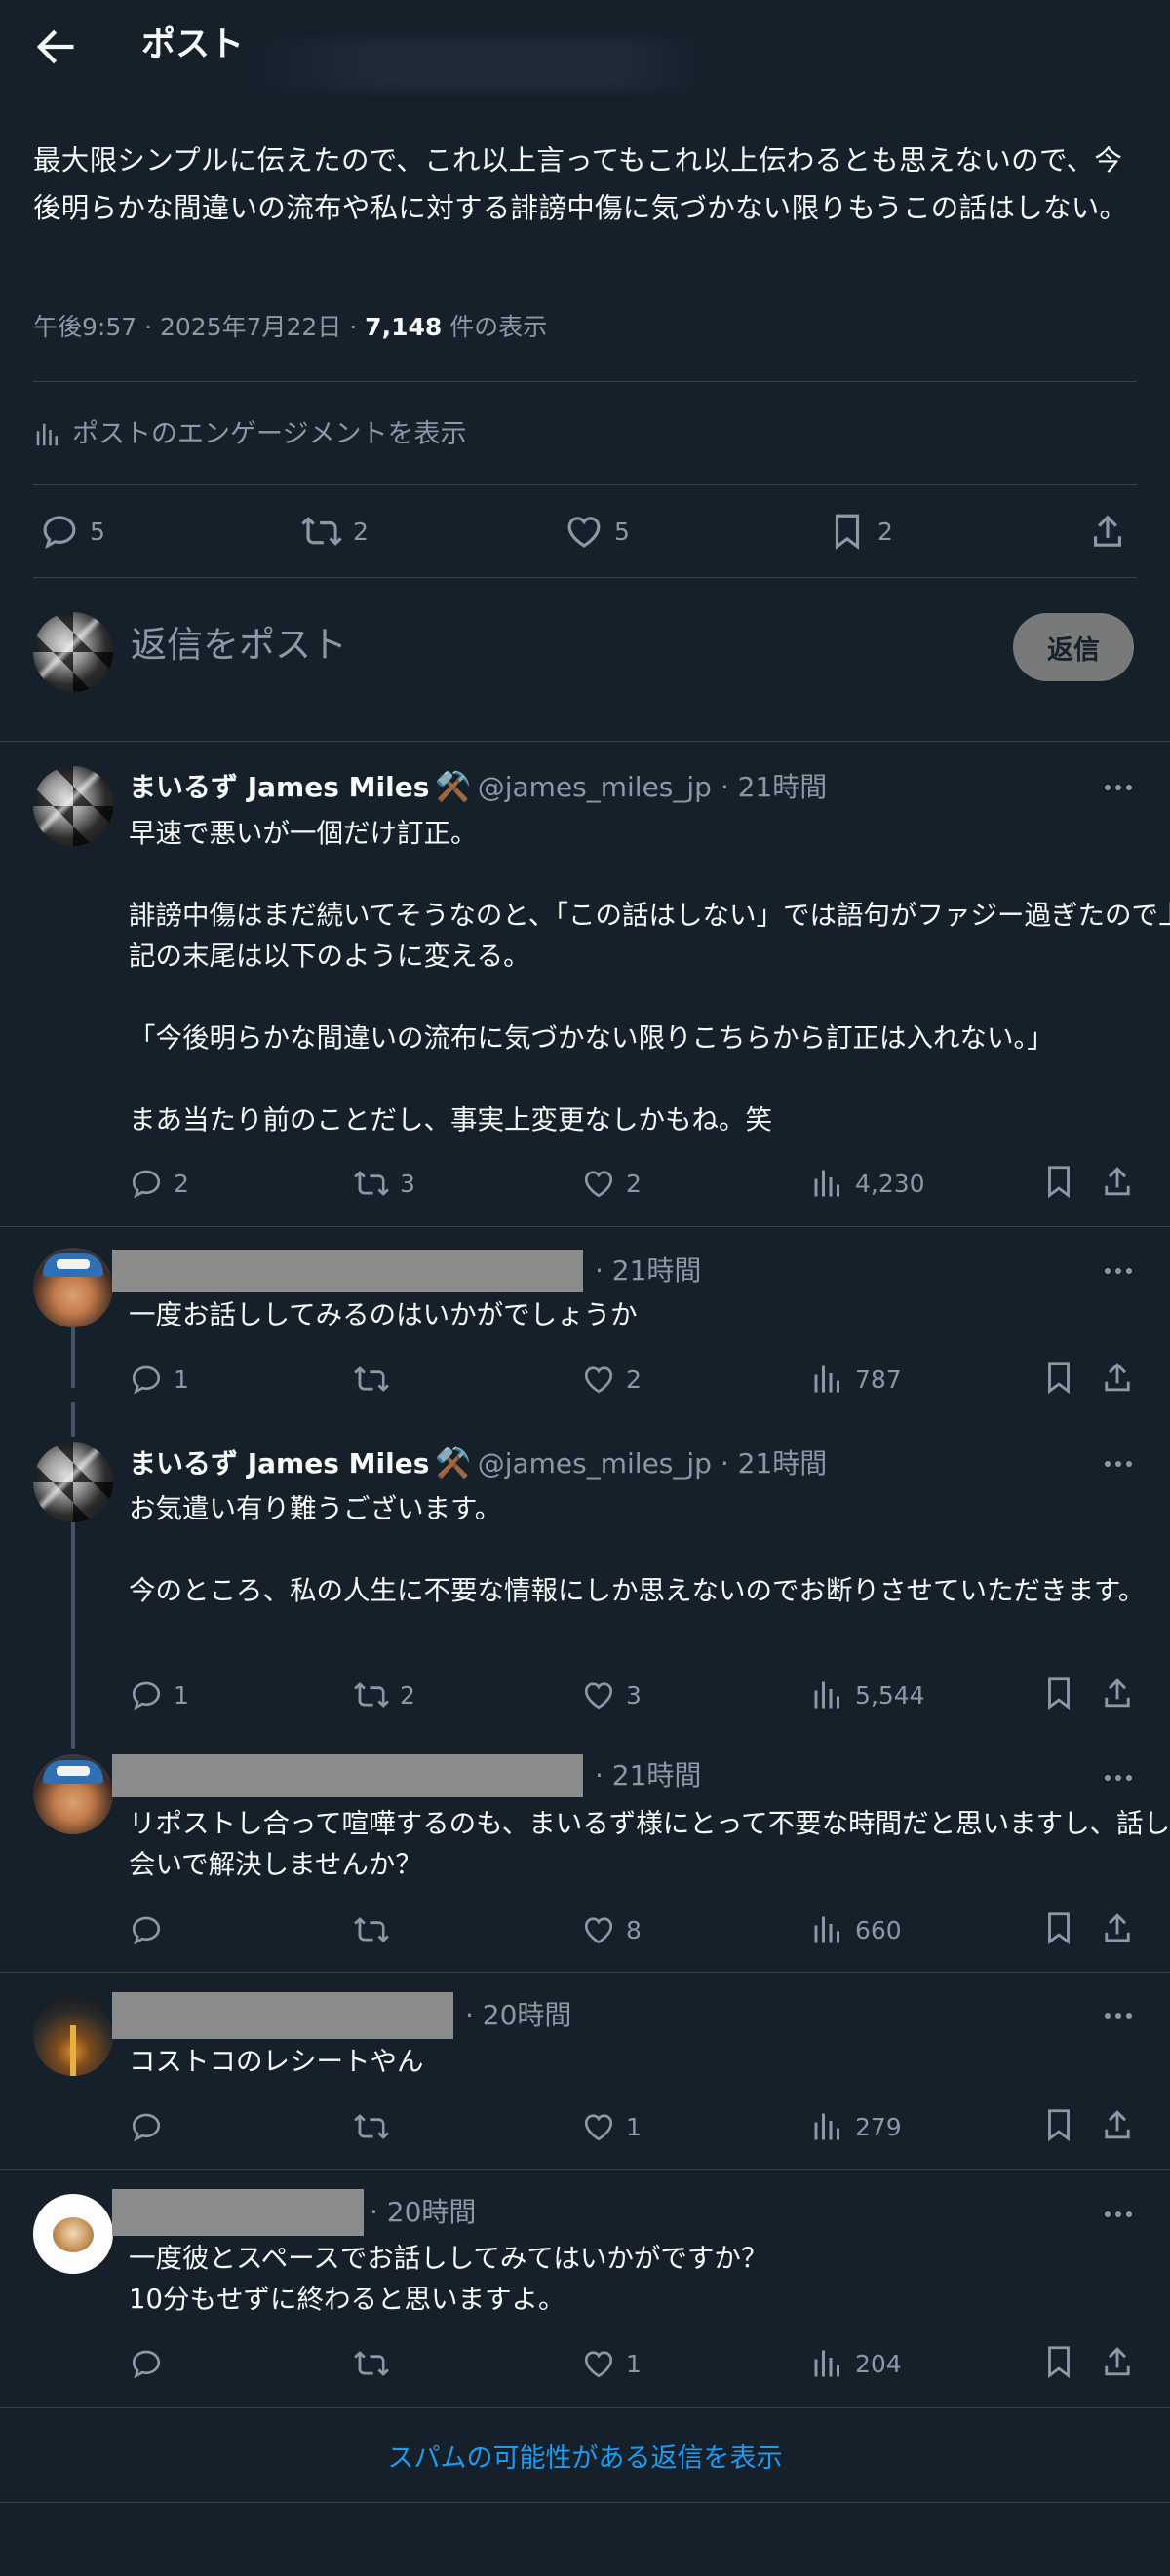  Describe the element at coordinates (72, 531) in the screenshot. I see `reply-action: 5` at that location.